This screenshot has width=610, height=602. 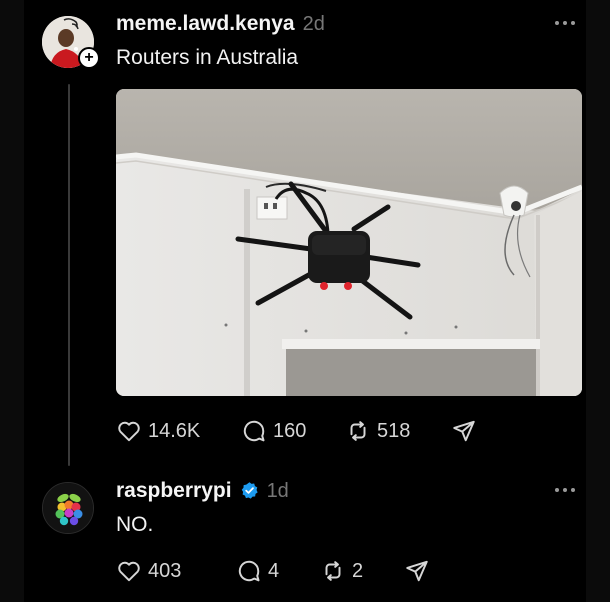 I want to click on reply-reply-button: 4, so click(x=278, y=571).